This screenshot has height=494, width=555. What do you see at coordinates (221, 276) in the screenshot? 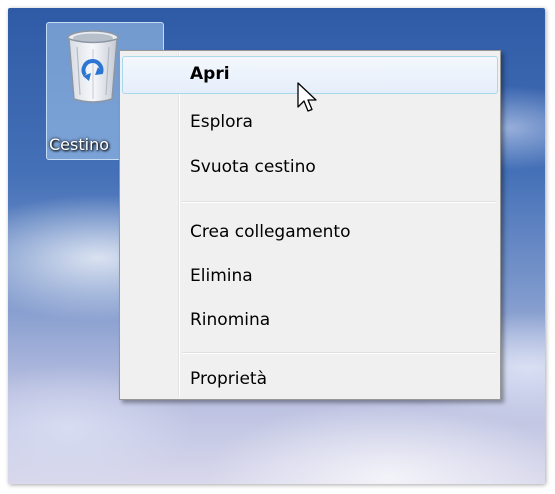
I see `menu-item-label: Elimina` at bounding box center [221, 276].